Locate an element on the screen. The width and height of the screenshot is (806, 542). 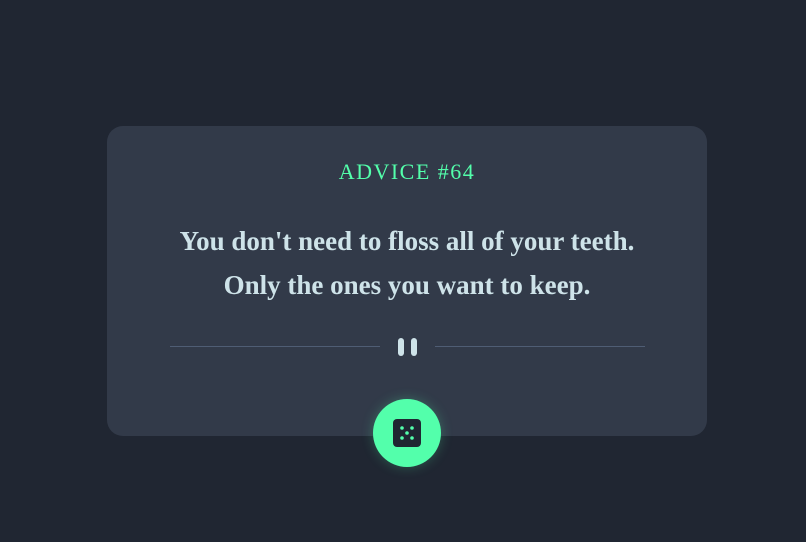
advice-quote-line-2: Only the ones you want to keep. is located at coordinates (407, 285).